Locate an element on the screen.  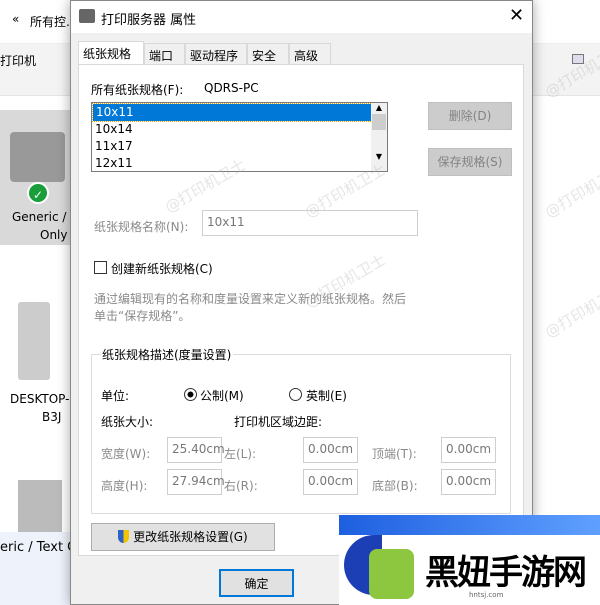
toolbar-printers: 打印机 is located at coordinates (18, 60).